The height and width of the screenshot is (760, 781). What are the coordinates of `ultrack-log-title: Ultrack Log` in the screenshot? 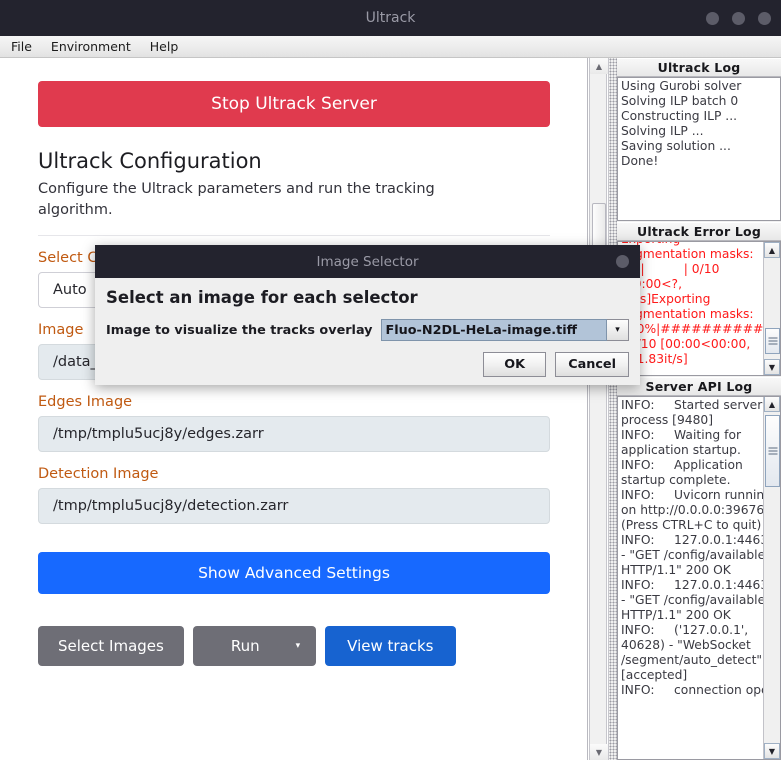 It's located at (699, 67).